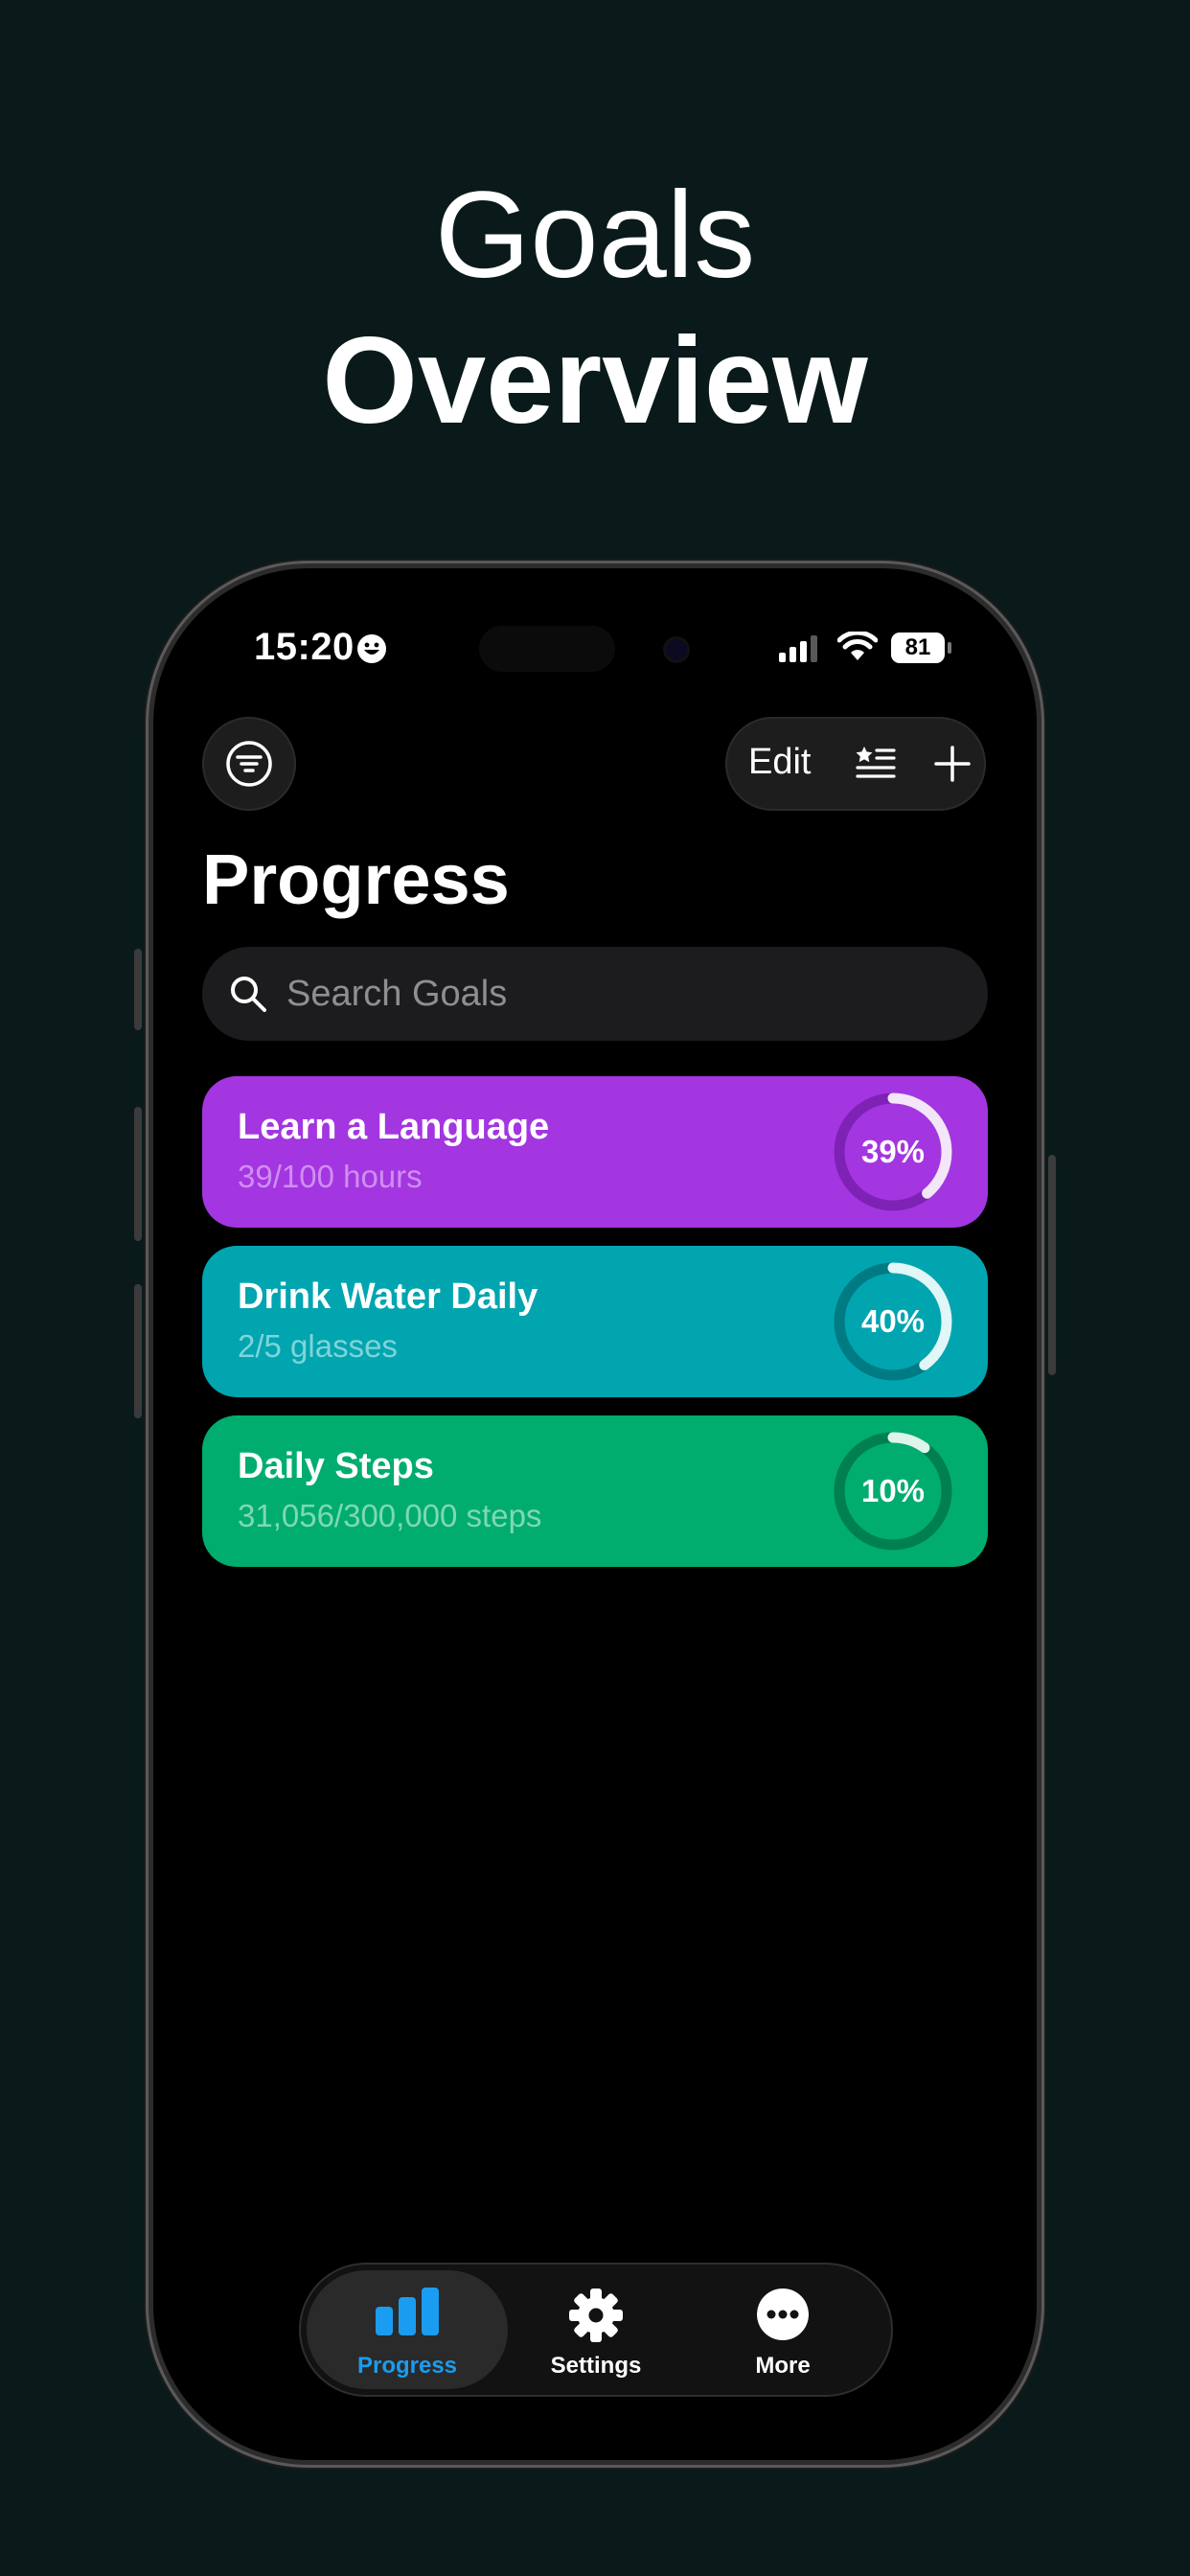  I want to click on dynamic-island, so click(547, 649).